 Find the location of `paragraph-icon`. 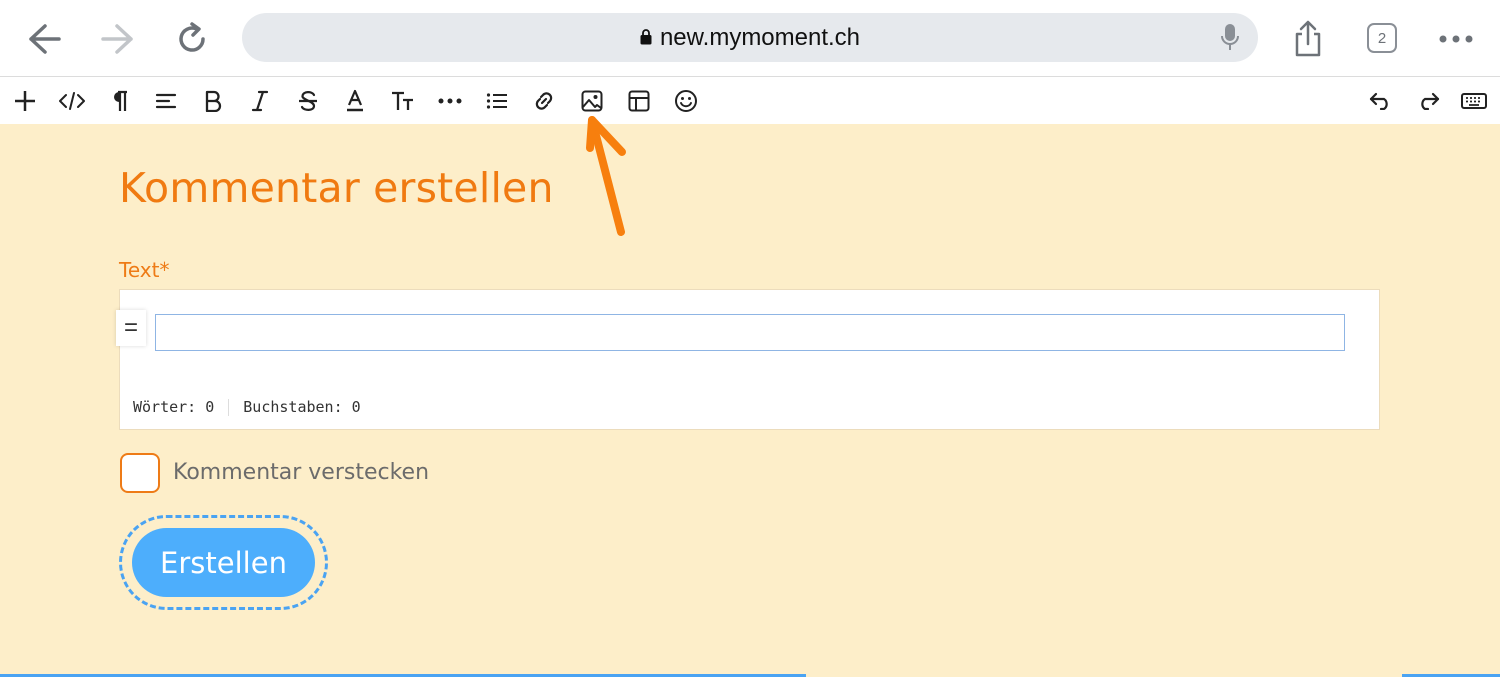

paragraph-icon is located at coordinates (119, 100).